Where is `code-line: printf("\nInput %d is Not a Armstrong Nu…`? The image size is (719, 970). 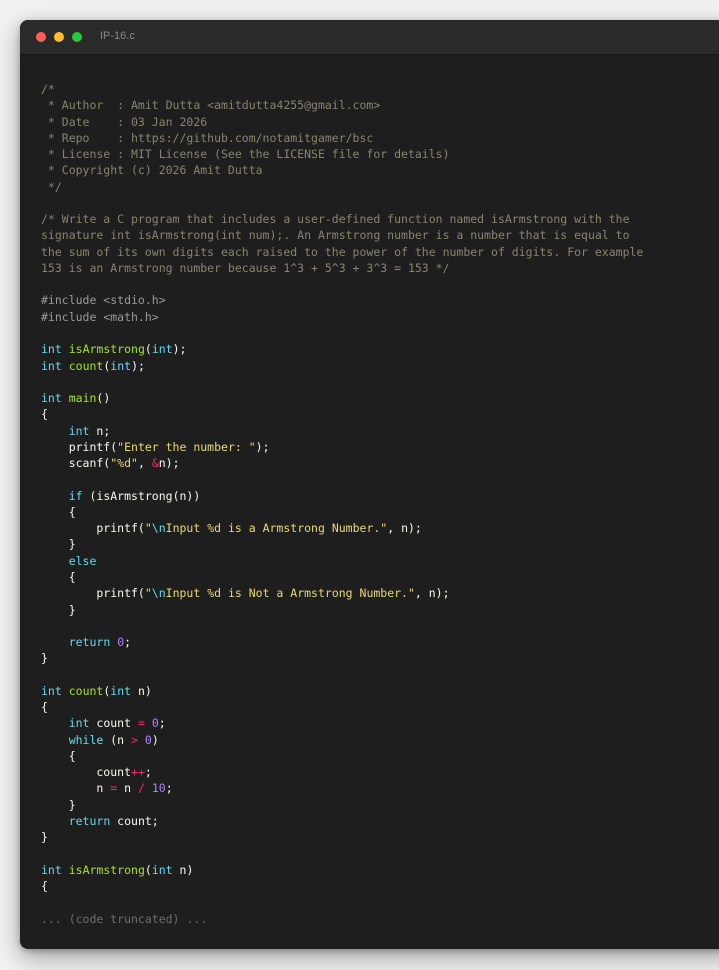 code-line: printf("\nInput %d is Not a Armstrong Nu… is located at coordinates (342, 593).